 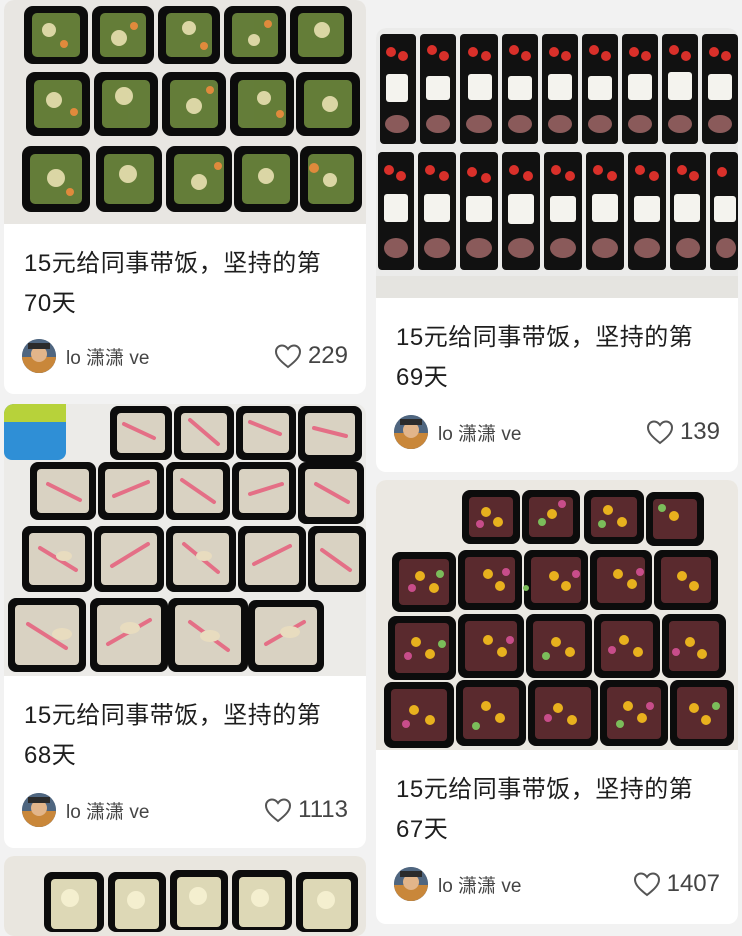 What do you see at coordinates (186, 736) in the screenshot?
I see `card-title: 15元给同事带饭，坚持的第68天` at bounding box center [186, 736].